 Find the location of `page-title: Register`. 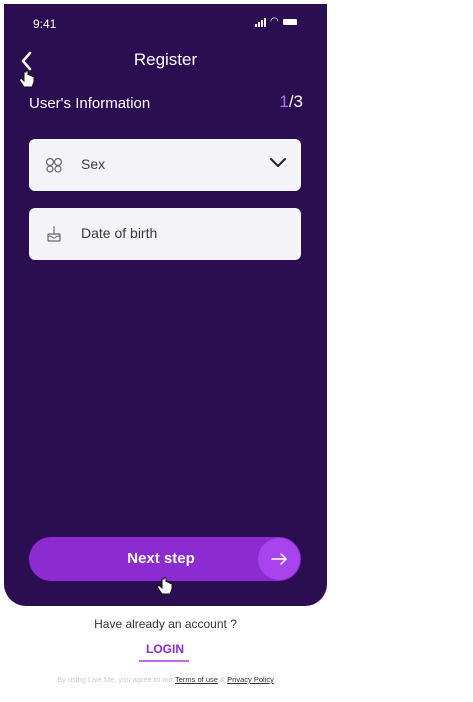

page-title: Register is located at coordinates (165, 59).